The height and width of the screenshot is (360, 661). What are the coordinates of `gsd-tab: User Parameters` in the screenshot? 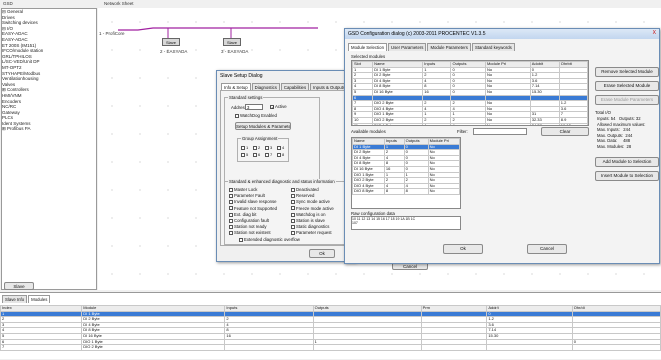 It's located at (407, 47).